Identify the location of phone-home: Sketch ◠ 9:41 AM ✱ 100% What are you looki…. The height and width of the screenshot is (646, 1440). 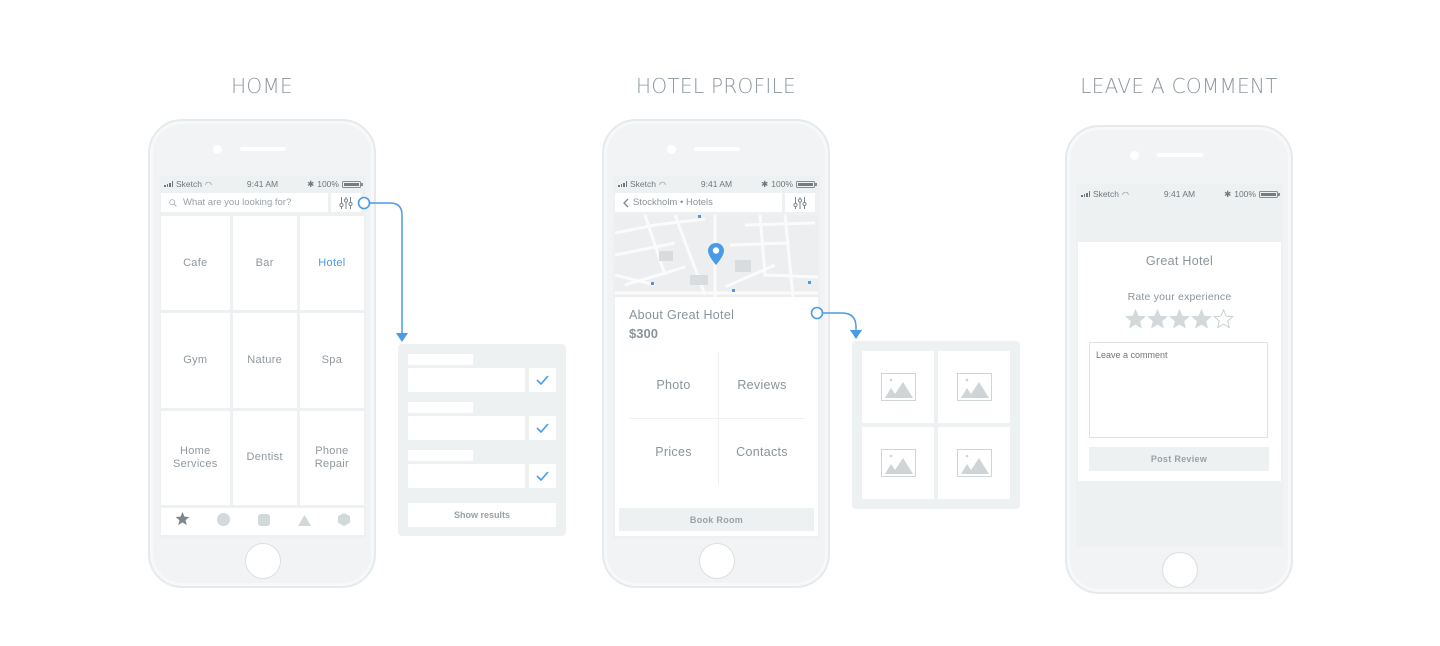
(262, 353).